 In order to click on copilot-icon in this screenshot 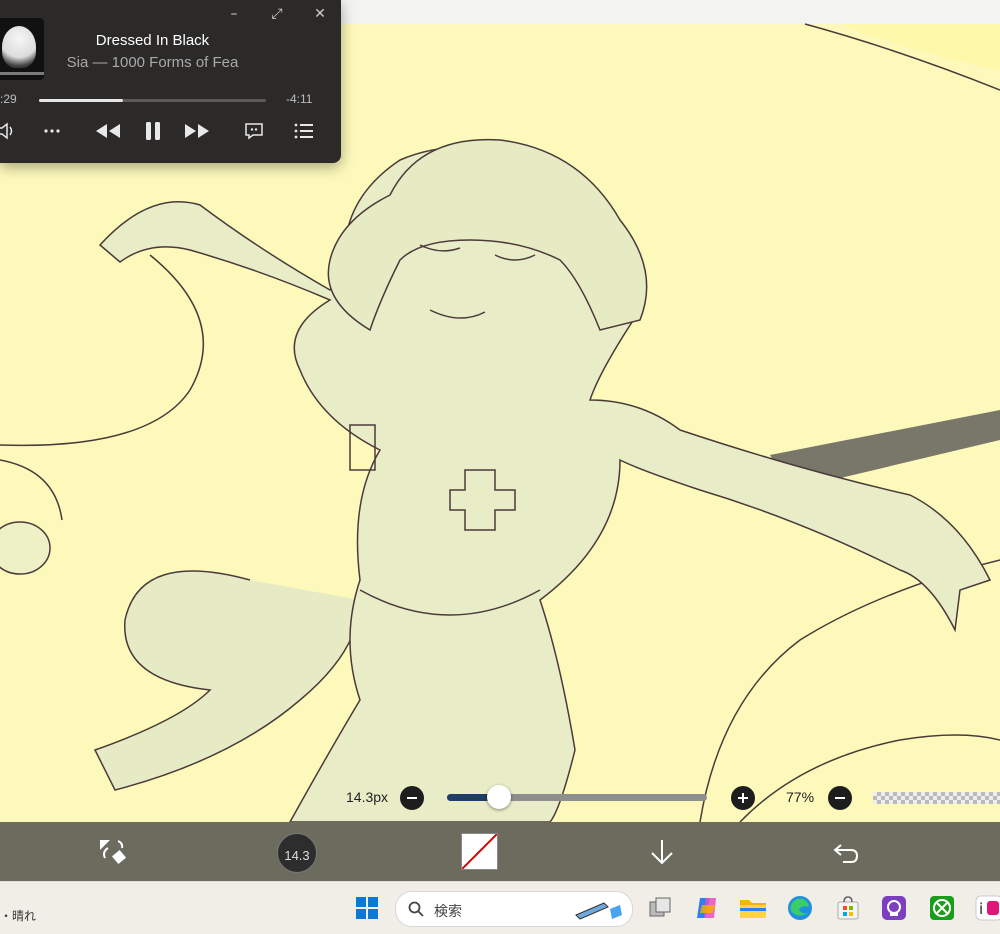, I will do `click(707, 908)`.